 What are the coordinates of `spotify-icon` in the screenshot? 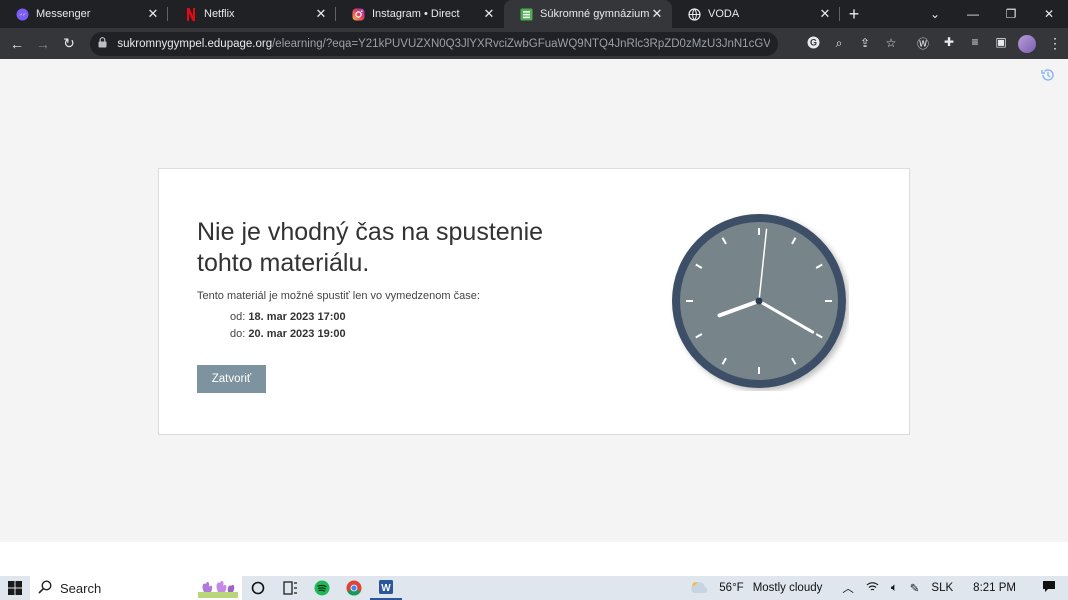 It's located at (322, 588).